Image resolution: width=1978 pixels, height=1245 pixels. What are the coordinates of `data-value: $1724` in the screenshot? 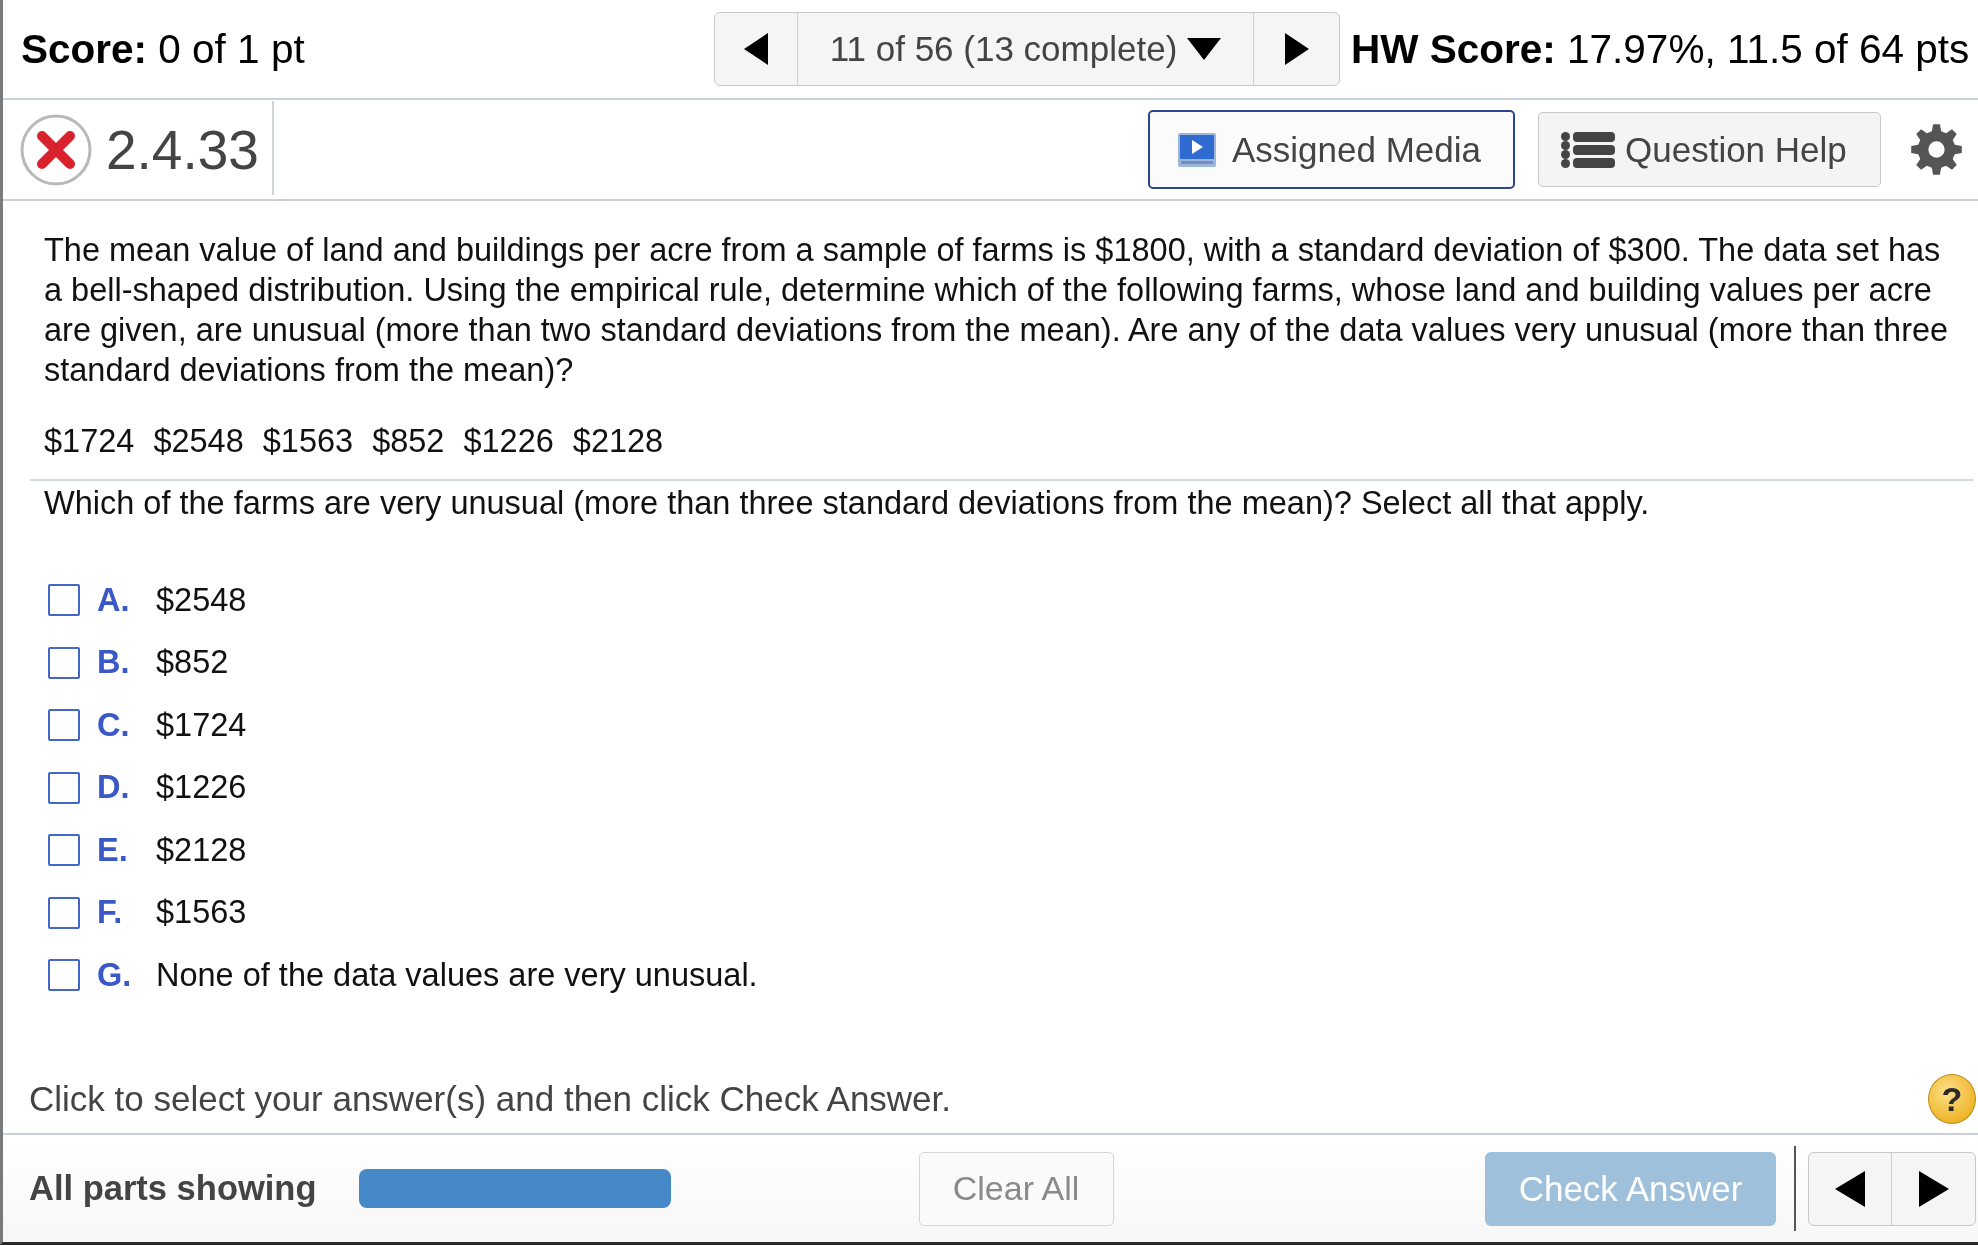 It's located at (89, 441).